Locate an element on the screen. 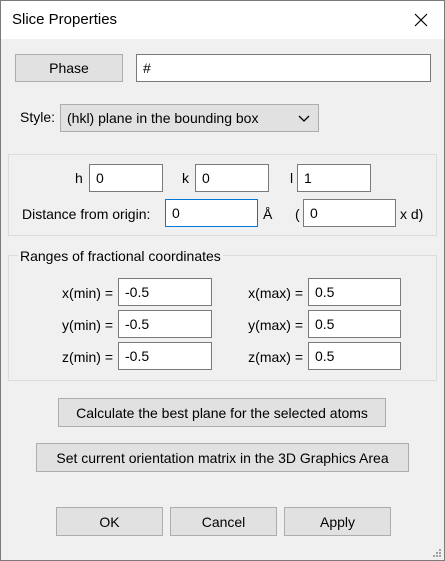 The height and width of the screenshot is (561, 445). window-title: Slice Properties is located at coordinates (65, 19).